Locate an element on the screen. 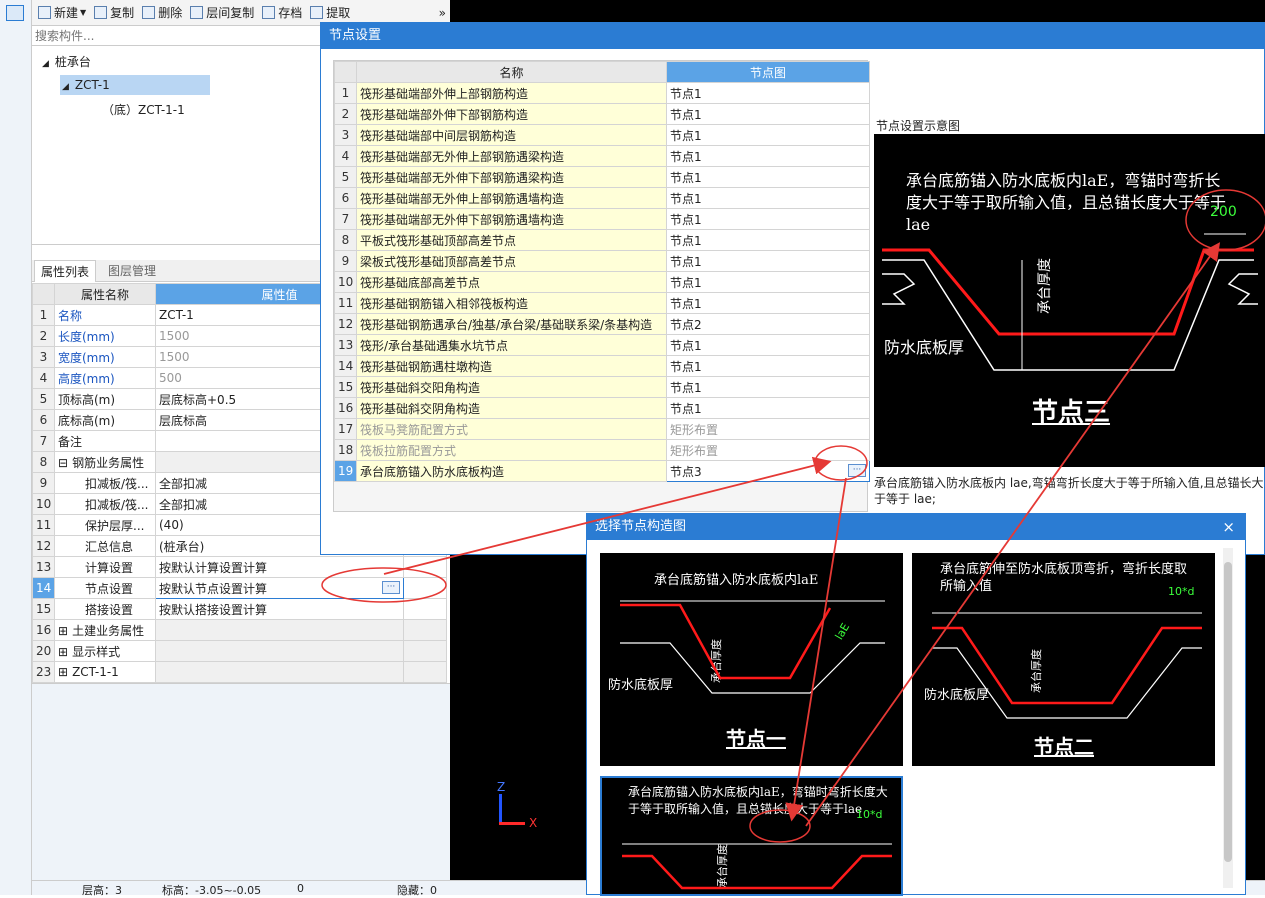 The height and width of the screenshot is (898, 1265). more-button: » is located at coordinates (442, 13).